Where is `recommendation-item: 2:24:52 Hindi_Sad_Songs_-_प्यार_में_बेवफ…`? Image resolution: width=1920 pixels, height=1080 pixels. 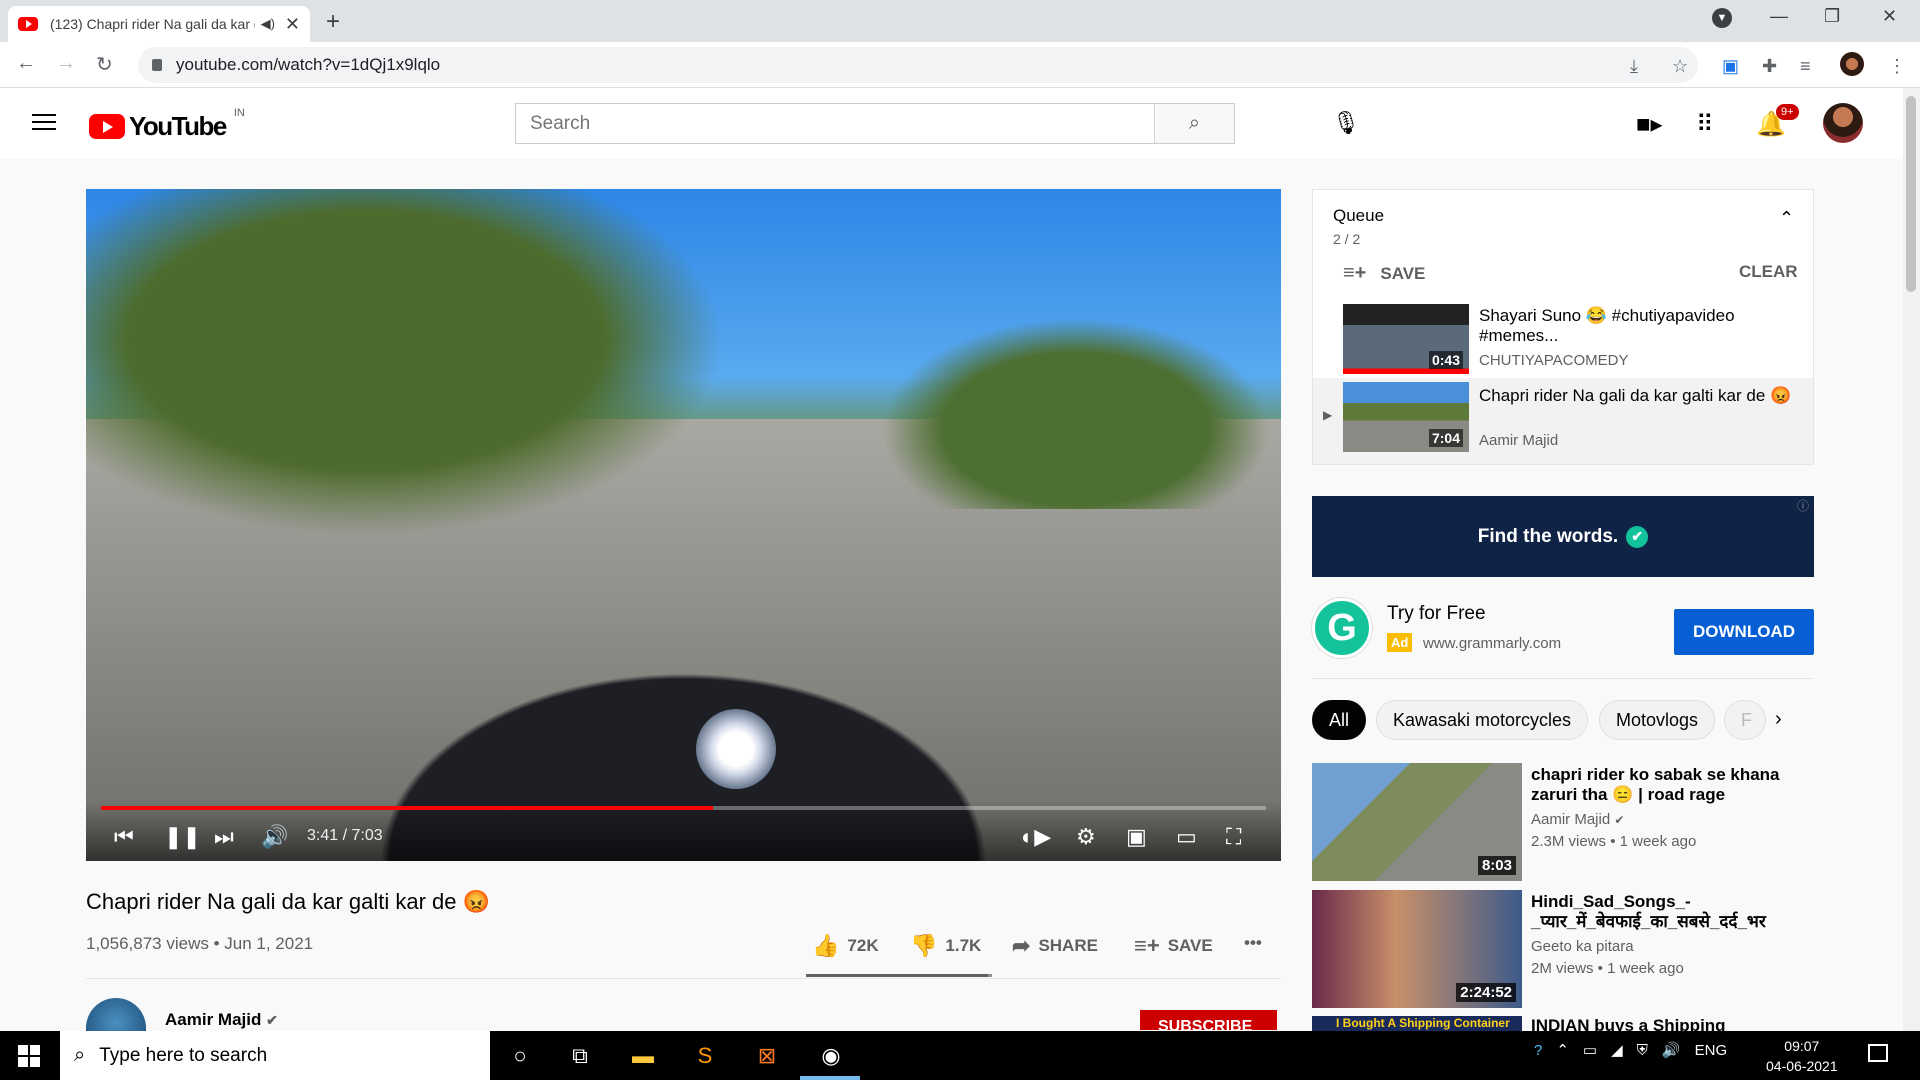
recommendation-item: 2:24:52 Hindi_Sad_Songs_-_प्यार_में_बेवफ… is located at coordinates (1563, 949).